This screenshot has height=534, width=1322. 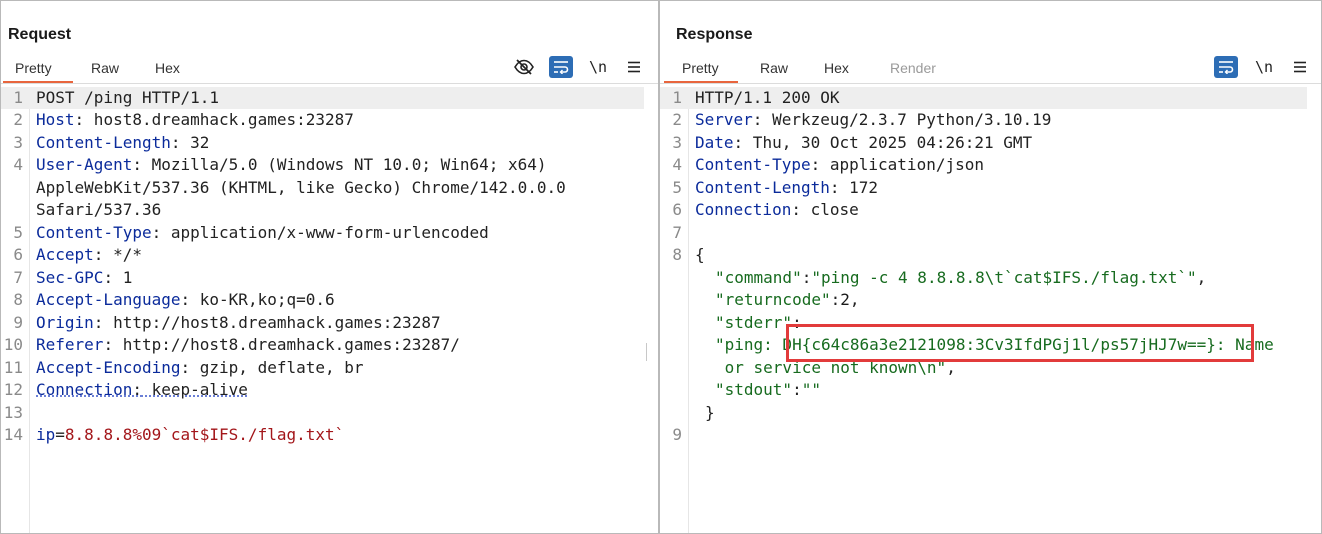 I want to click on request-tab-raw: Raw, so click(x=105, y=69).